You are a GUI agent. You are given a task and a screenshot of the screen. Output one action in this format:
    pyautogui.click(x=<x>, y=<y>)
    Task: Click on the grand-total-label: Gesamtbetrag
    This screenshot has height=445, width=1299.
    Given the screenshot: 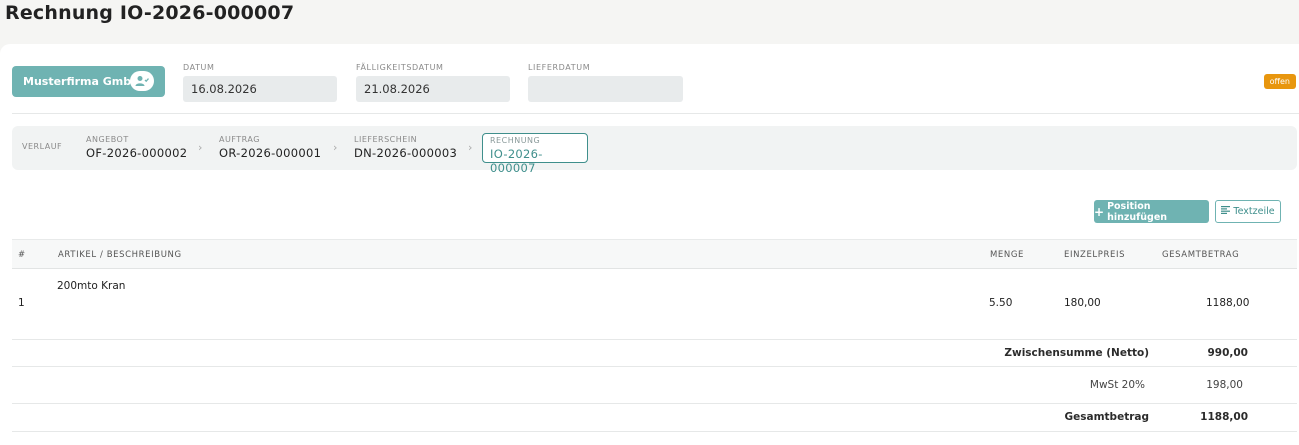 What is the action you would take?
    pyautogui.click(x=1106, y=417)
    